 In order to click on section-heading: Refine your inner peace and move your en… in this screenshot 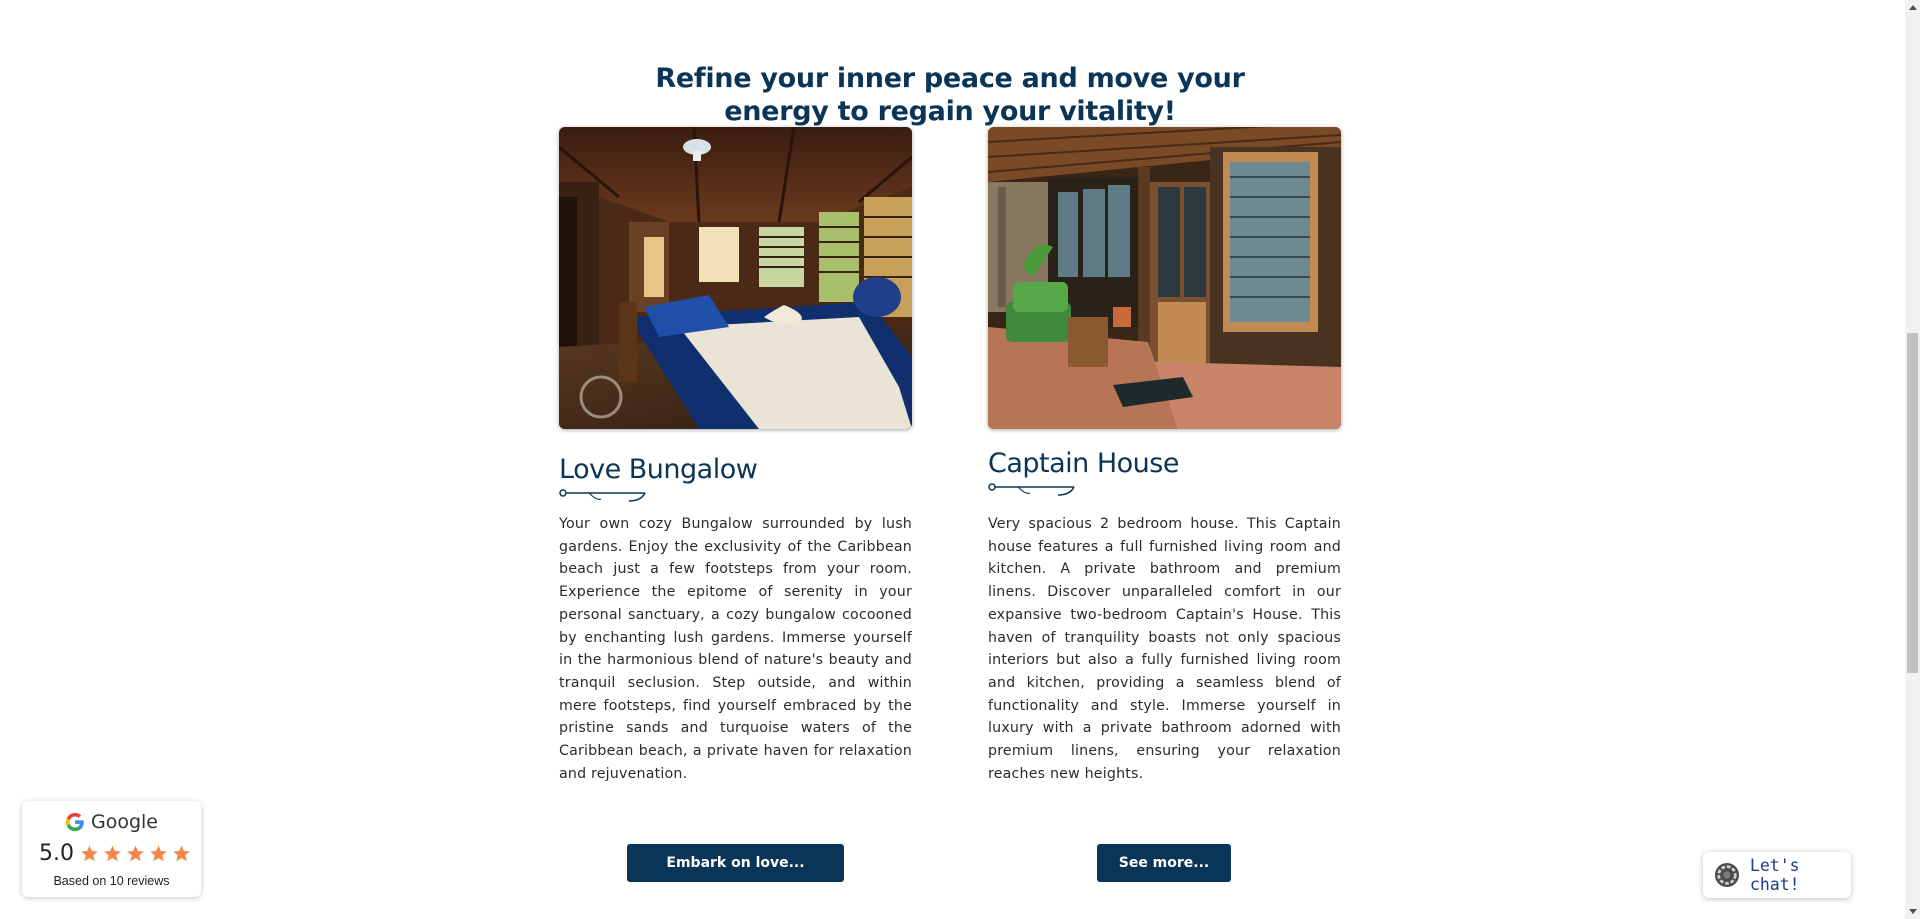, I will do `click(950, 95)`.